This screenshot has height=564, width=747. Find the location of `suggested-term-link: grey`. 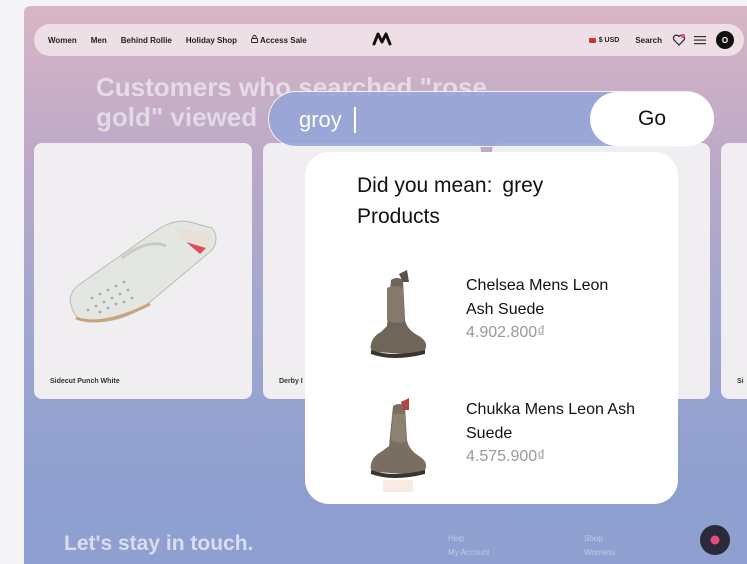

suggested-term-link: grey is located at coordinates (522, 185).